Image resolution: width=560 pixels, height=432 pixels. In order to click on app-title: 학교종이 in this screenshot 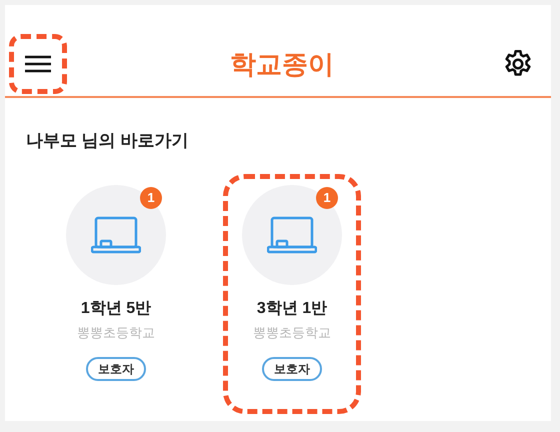, I will do `click(282, 64)`.